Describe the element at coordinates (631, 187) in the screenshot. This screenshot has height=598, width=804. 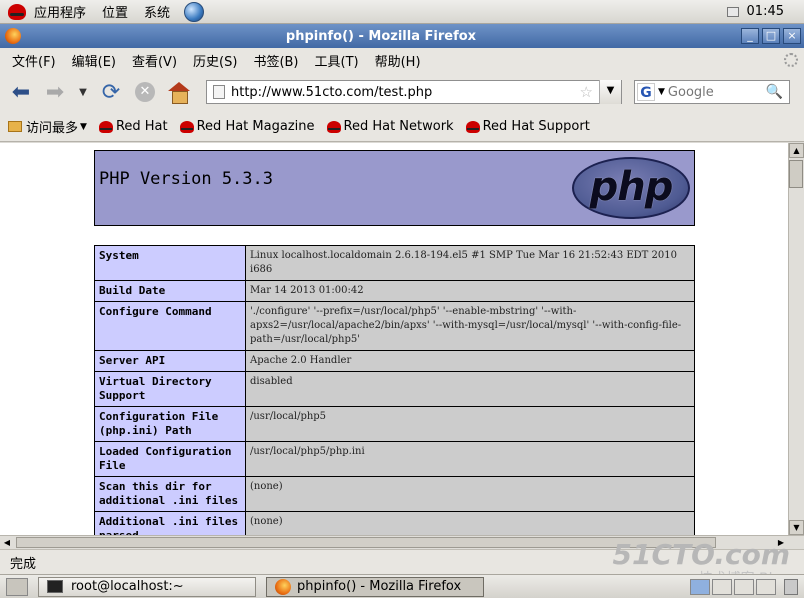
I see `php-logo-text: php` at that location.